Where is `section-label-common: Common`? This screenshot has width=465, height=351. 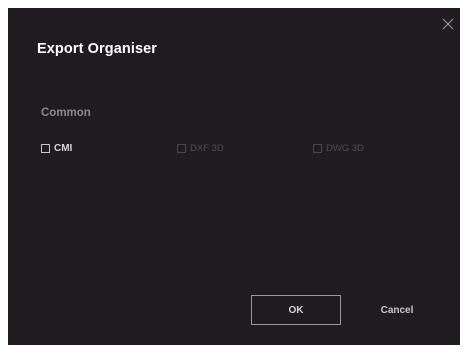 section-label-common: Common is located at coordinates (66, 113).